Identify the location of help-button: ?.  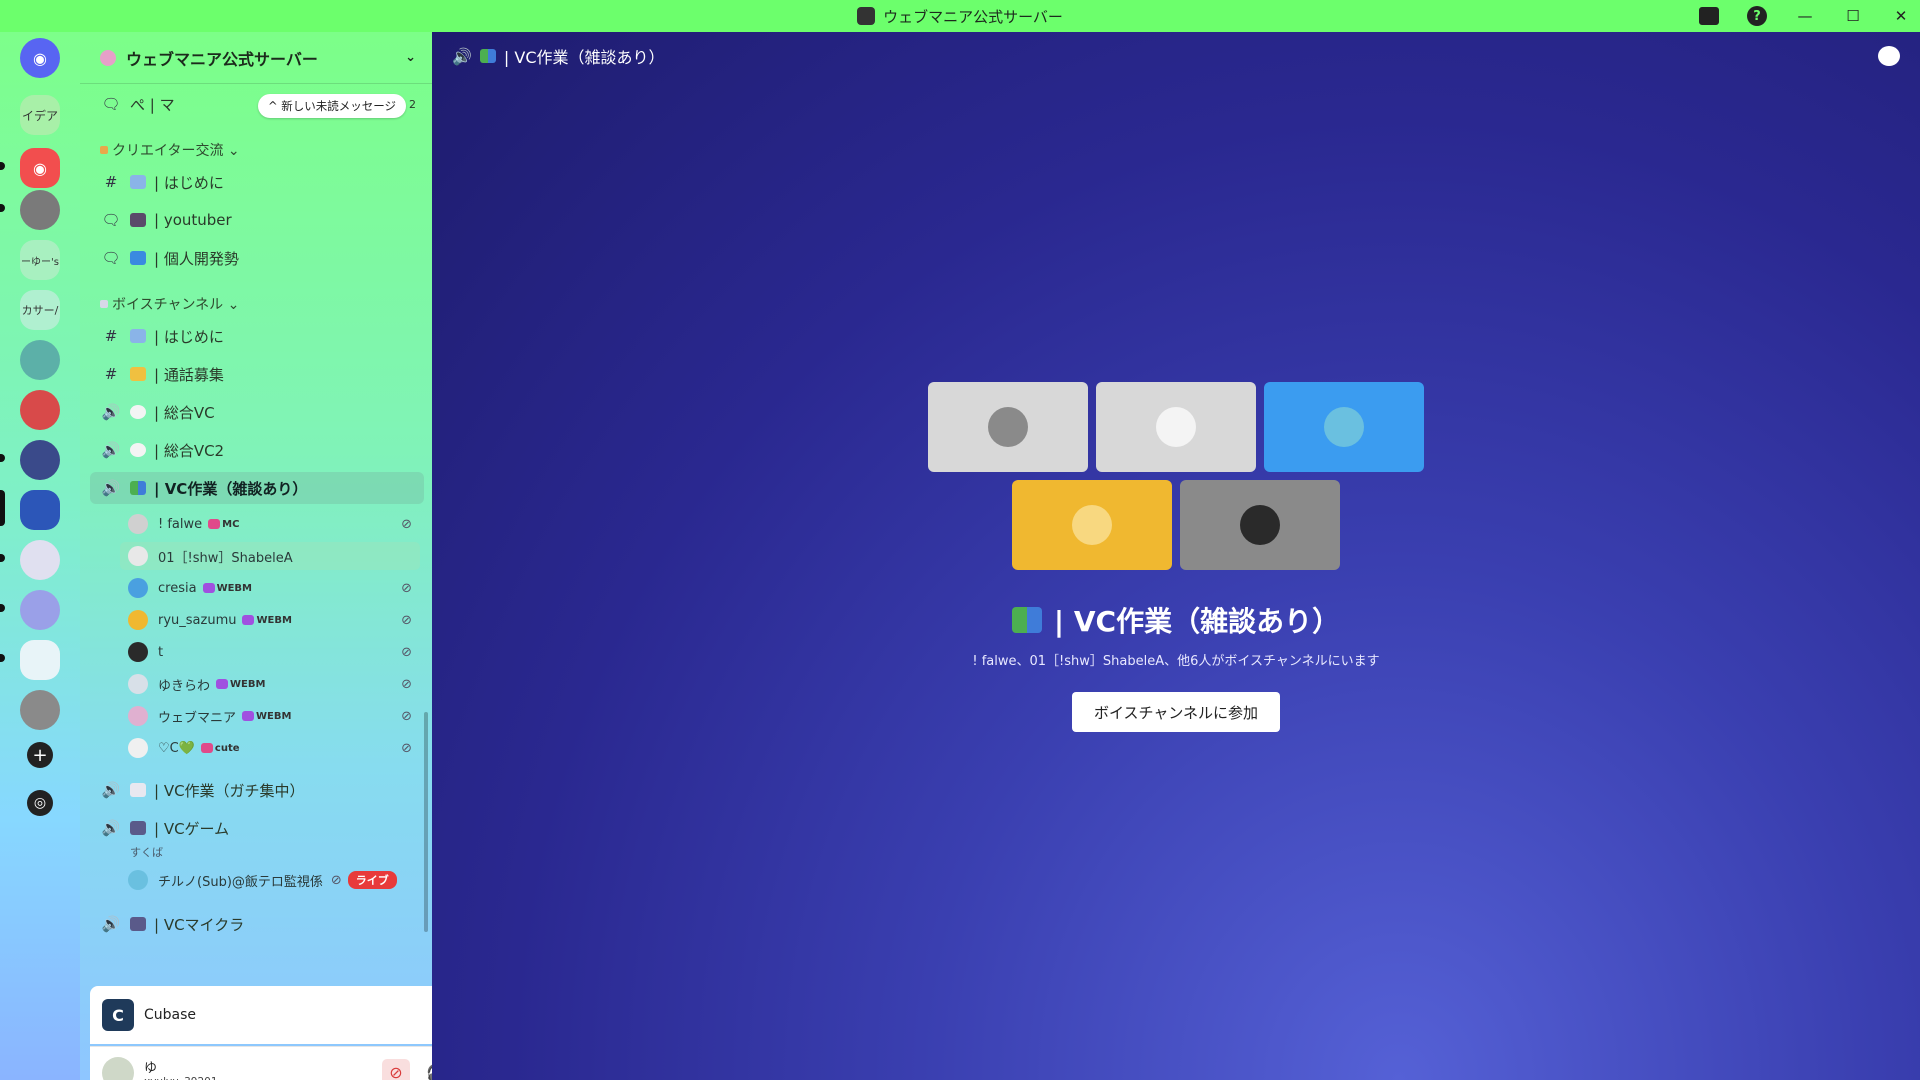
(1757, 16).